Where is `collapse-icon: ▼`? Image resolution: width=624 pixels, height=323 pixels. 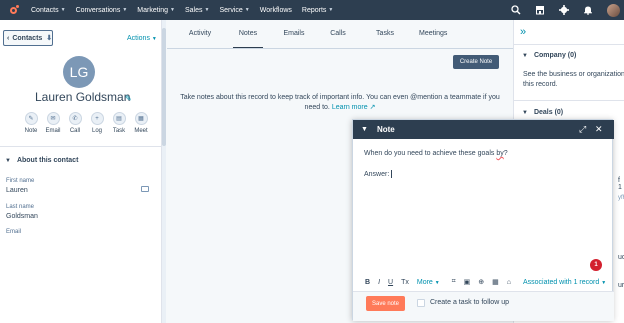
collapse-icon: ▼ is located at coordinates (364, 129).